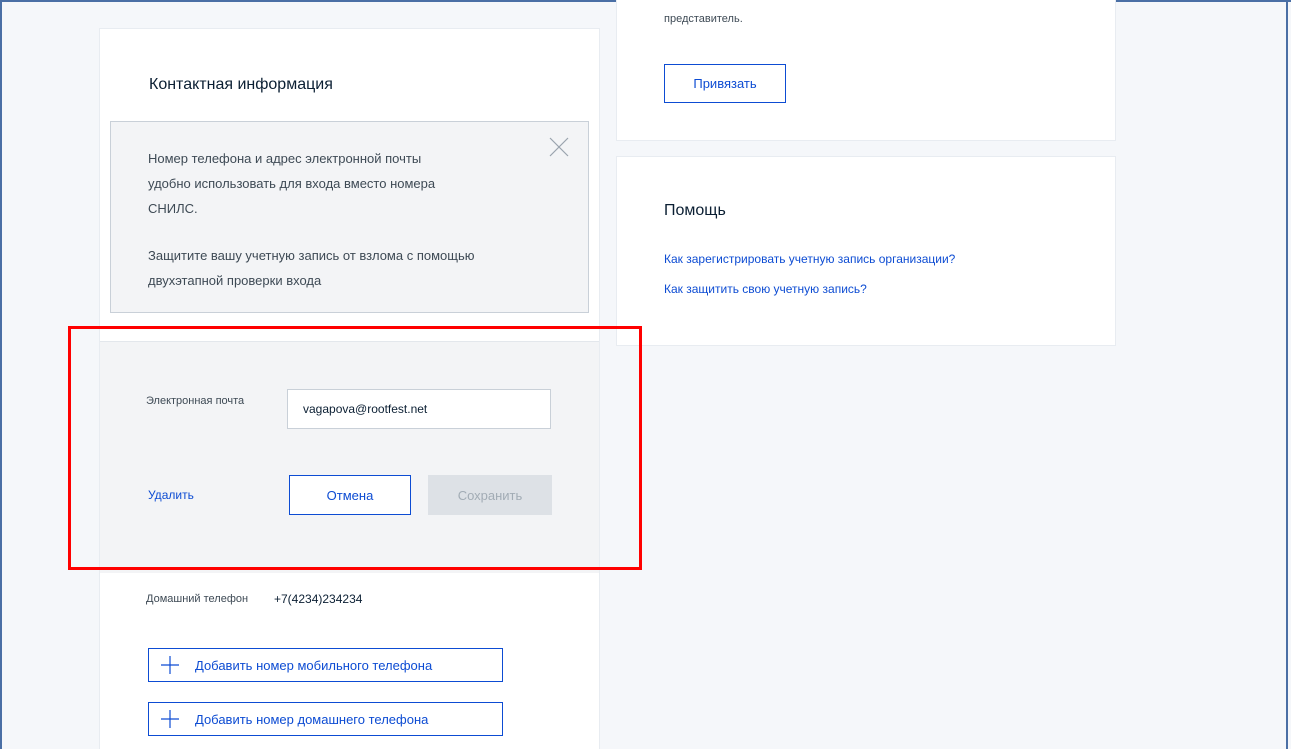 This screenshot has width=1291, height=749. I want to click on window-frame-right, so click(1287, 374).